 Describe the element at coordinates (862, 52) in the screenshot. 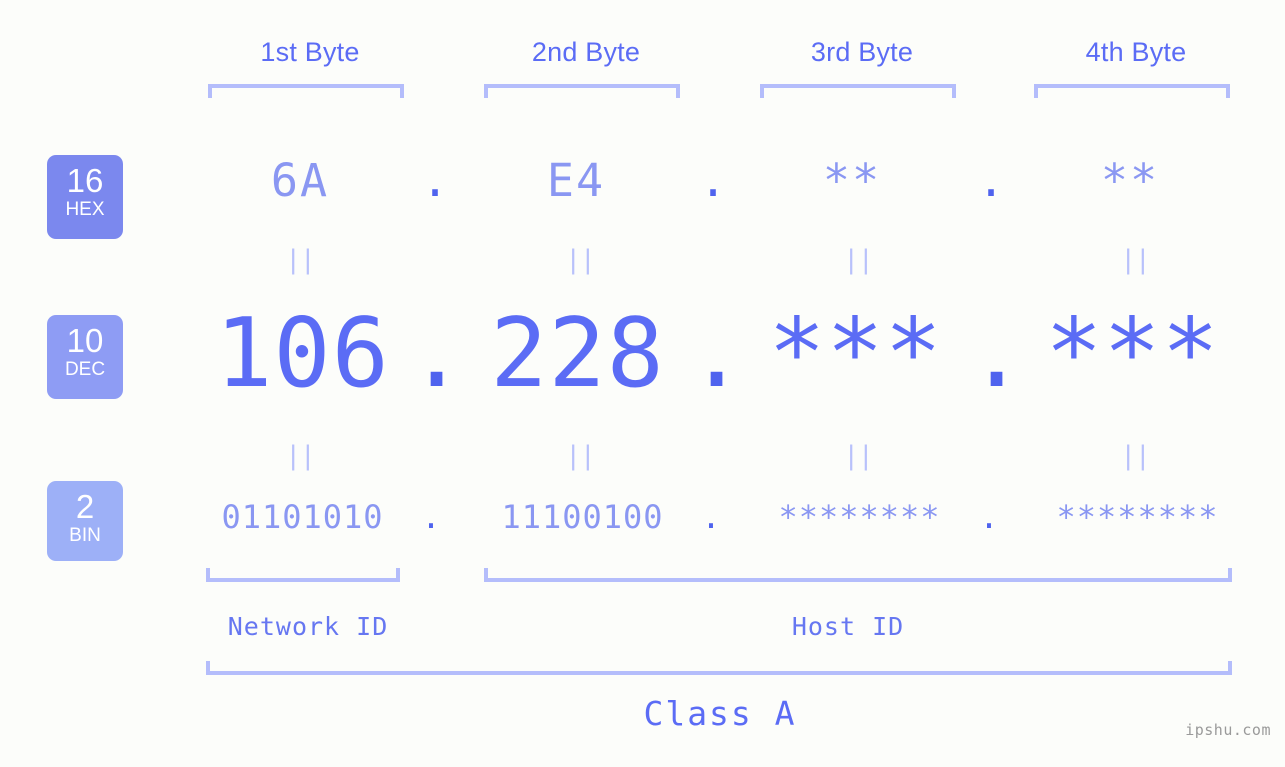

I see `byte-header-3: 3rd Byte` at that location.